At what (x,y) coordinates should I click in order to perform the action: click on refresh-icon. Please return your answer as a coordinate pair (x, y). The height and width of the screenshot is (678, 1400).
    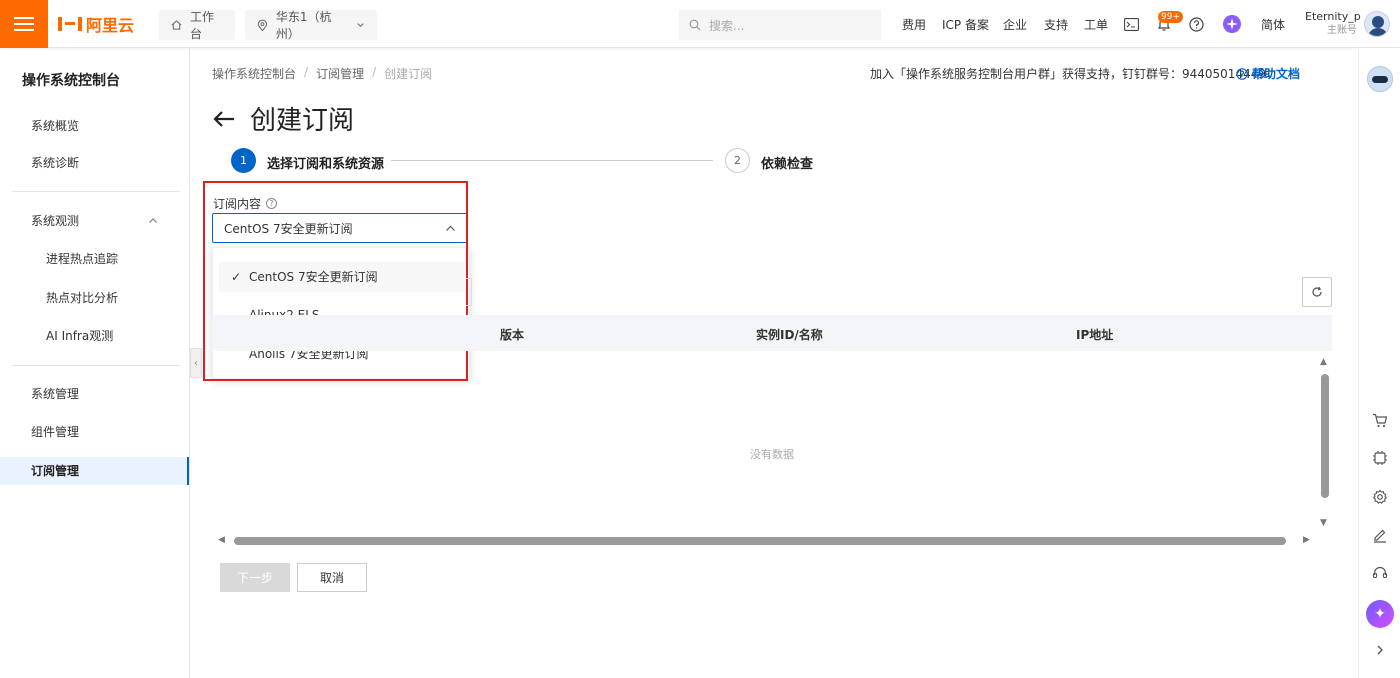
    Looking at the image, I should click on (1317, 291).